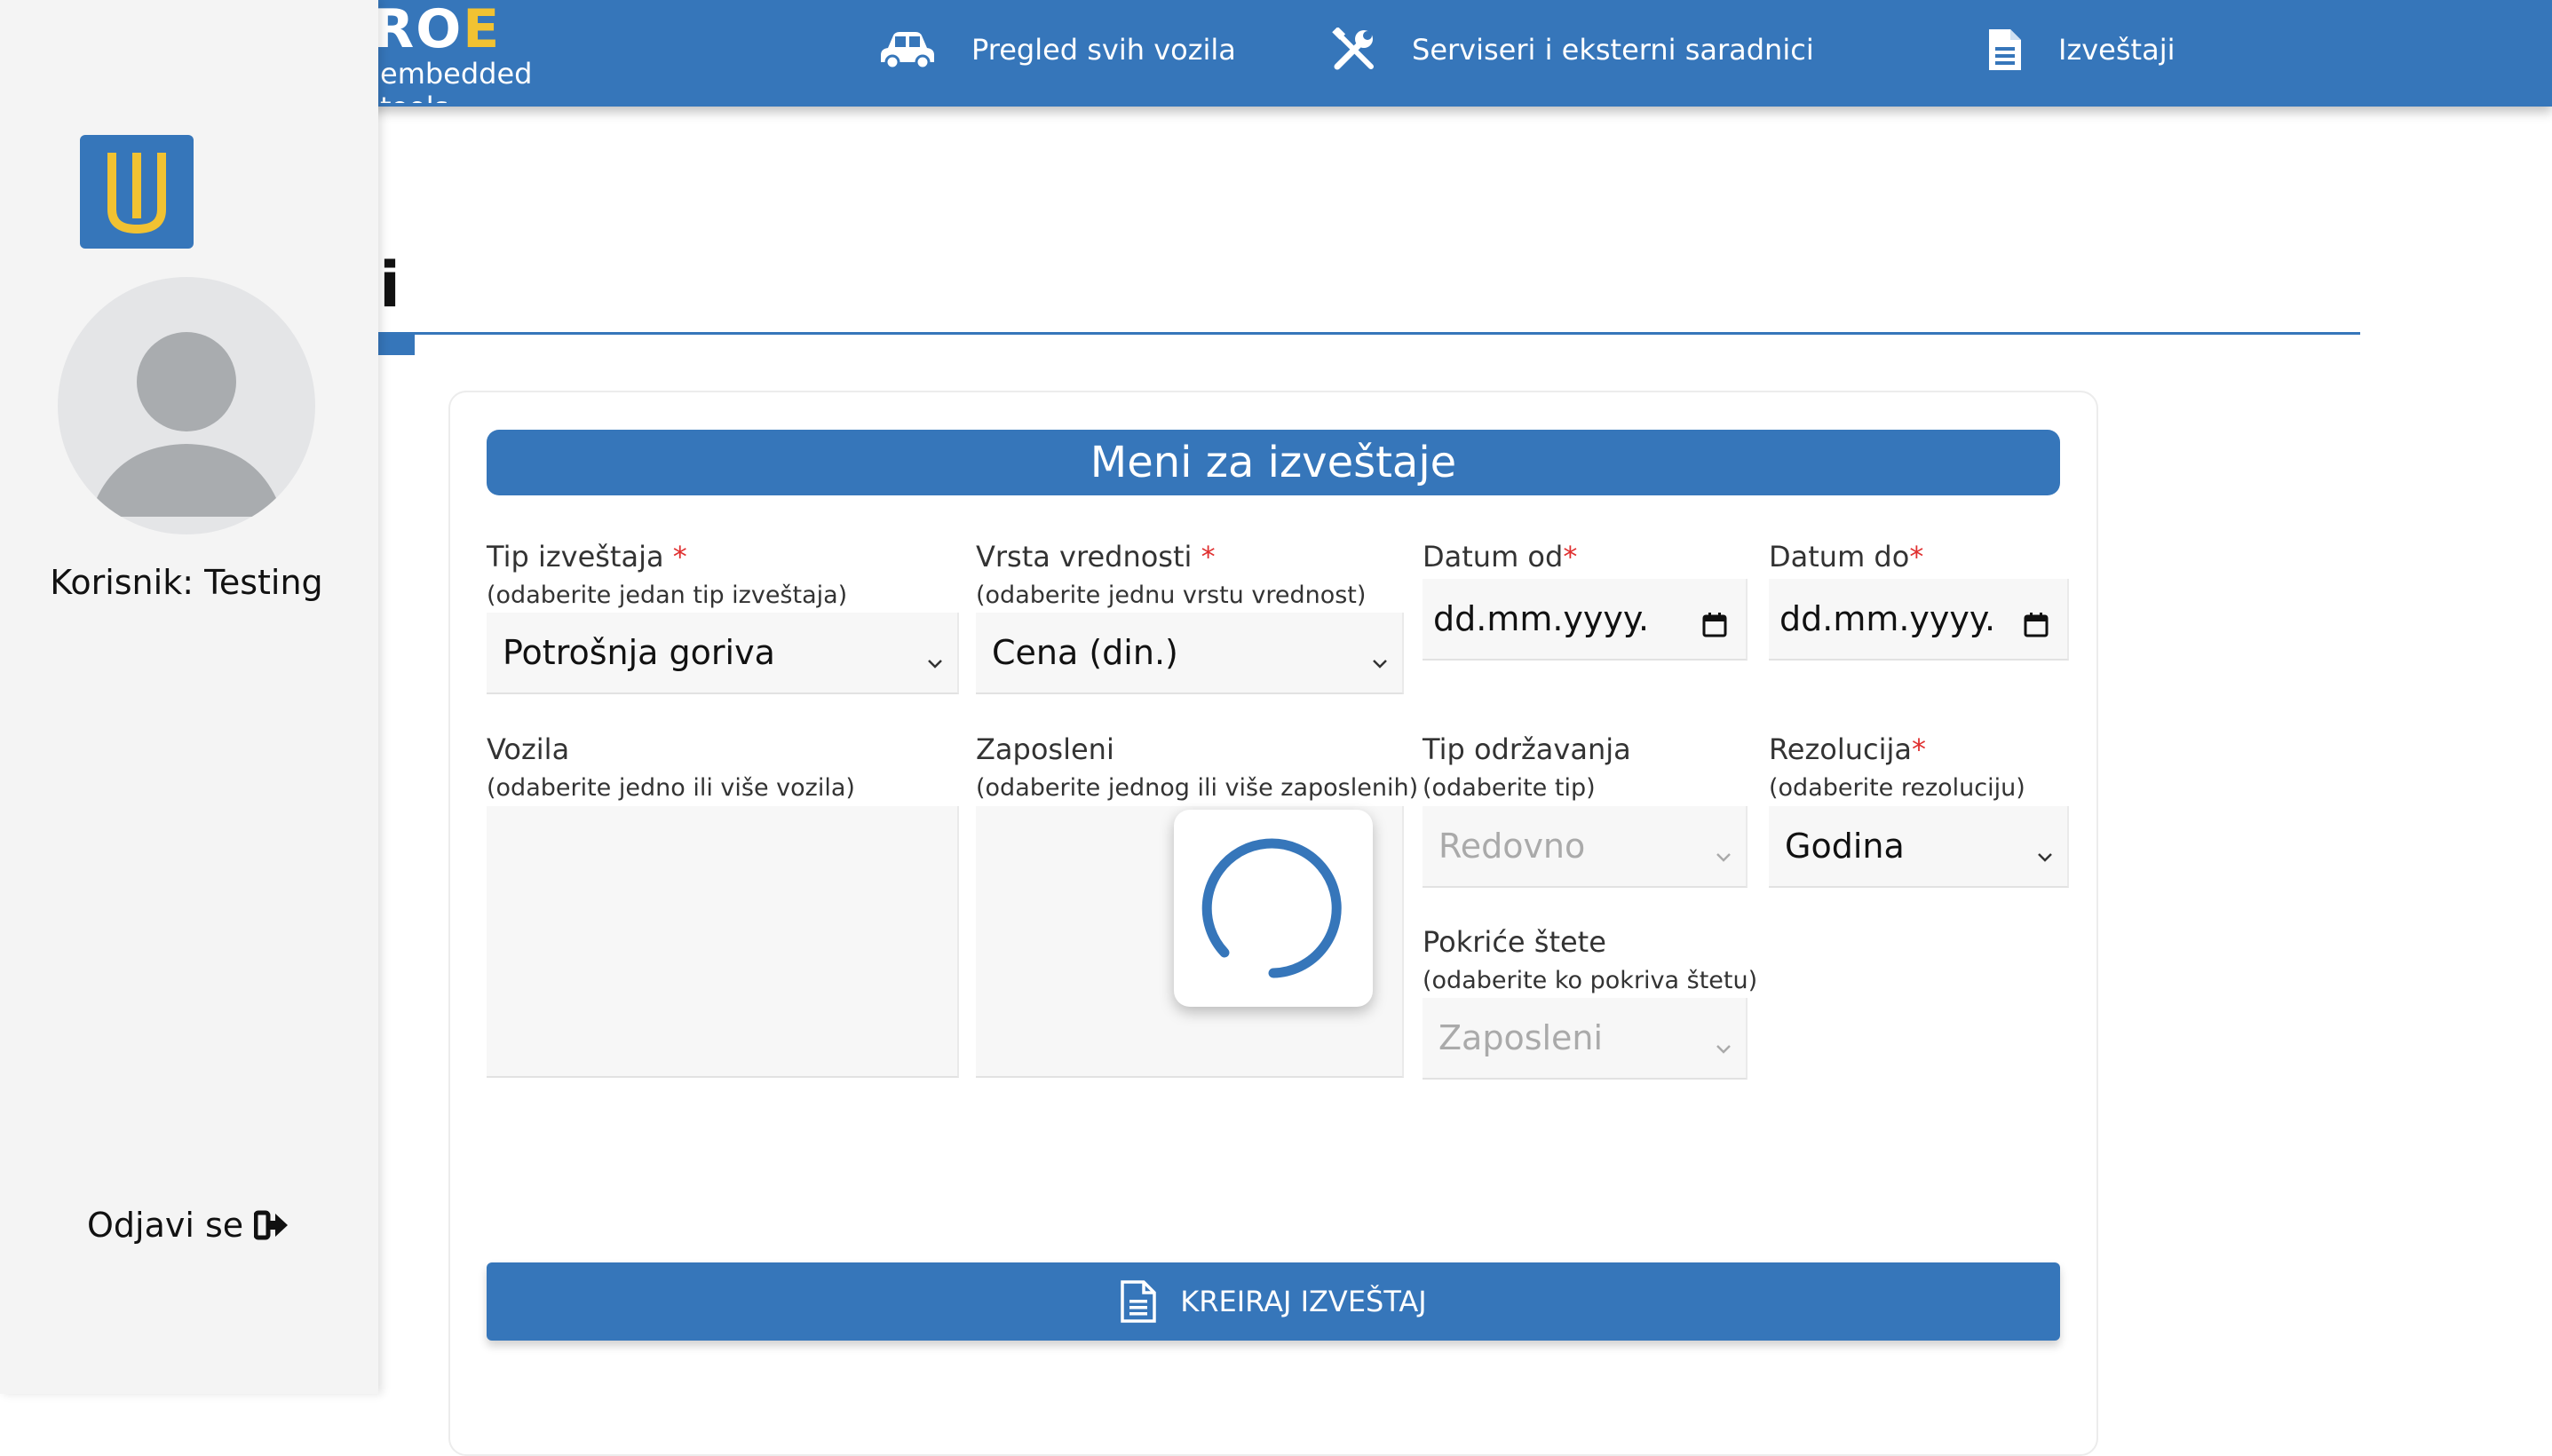 The image size is (2552, 1456). What do you see at coordinates (1103, 50) in the screenshot?
I see `nav-vehicles-label: Pregled svih vozila` at bounding box center [1103, 50].